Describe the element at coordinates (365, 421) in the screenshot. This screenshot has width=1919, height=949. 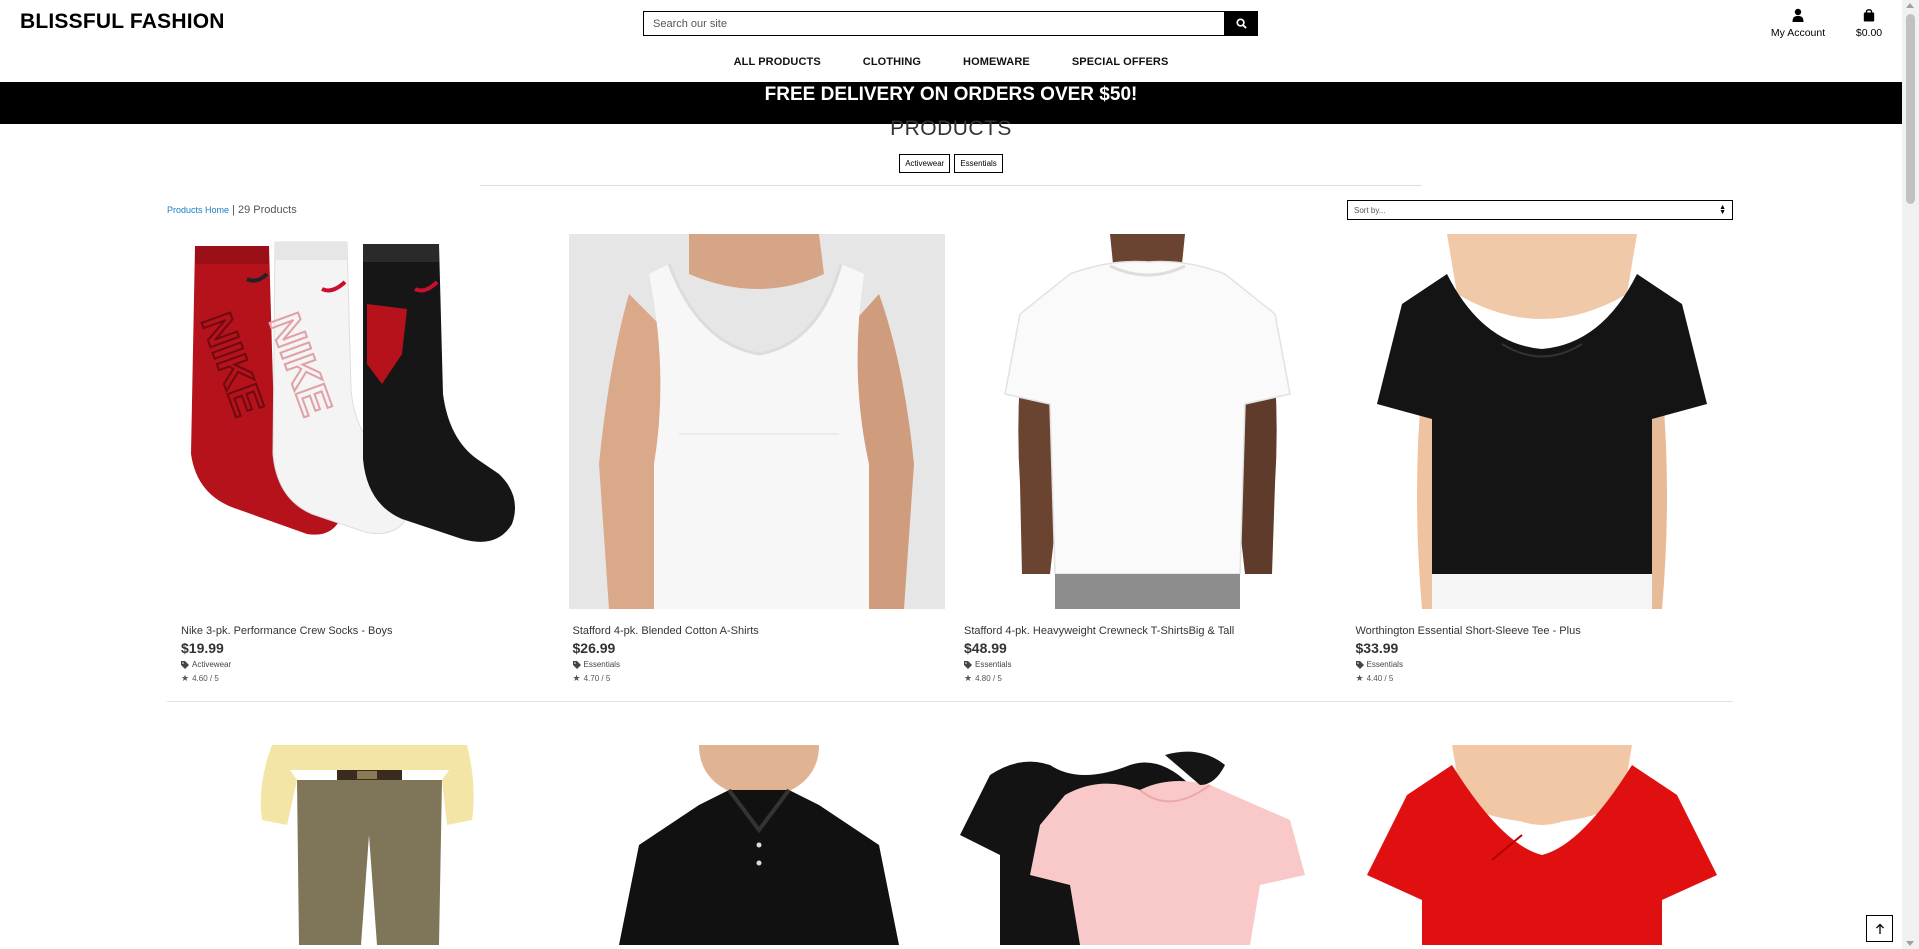
I see `product-image: NIKE NIKE` at that location.